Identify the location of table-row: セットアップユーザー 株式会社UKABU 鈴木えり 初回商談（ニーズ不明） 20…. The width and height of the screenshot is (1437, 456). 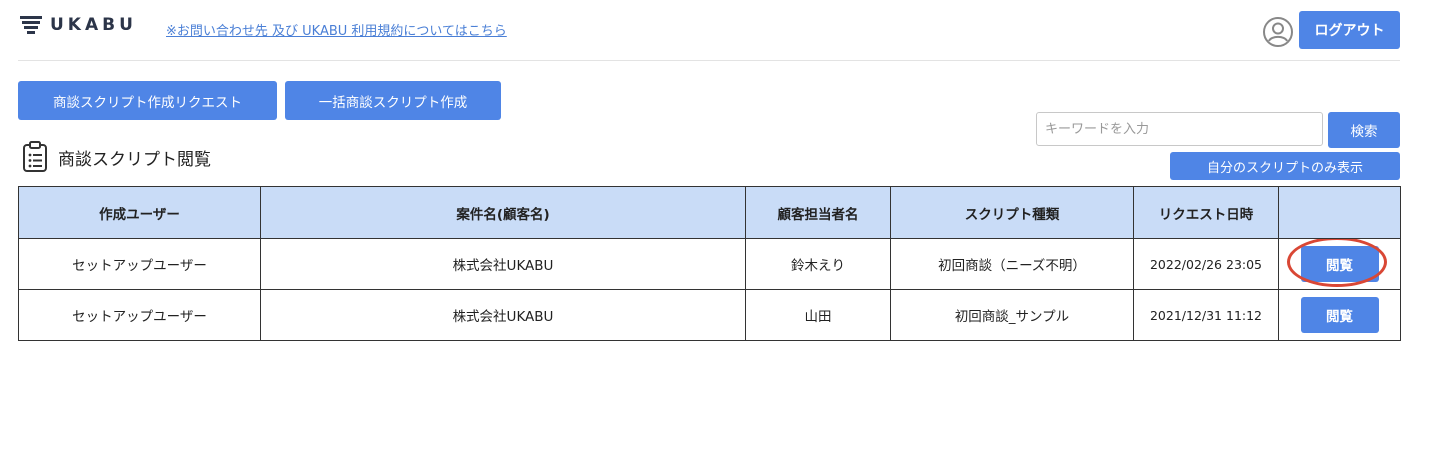
(709, 264).